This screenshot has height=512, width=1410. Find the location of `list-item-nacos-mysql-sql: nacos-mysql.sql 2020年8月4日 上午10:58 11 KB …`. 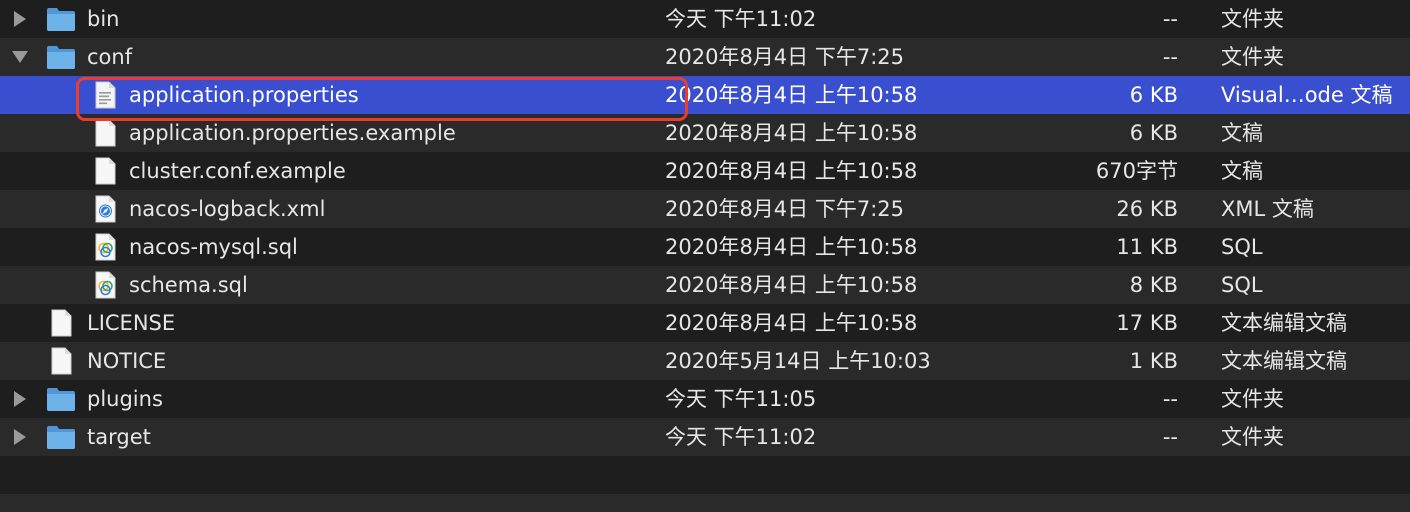

list-item-nacos-mysql-sql: nacos-mysql.sql 2020年8月4日 上午10:58 11 KB … is located at coordinates (705, 247).